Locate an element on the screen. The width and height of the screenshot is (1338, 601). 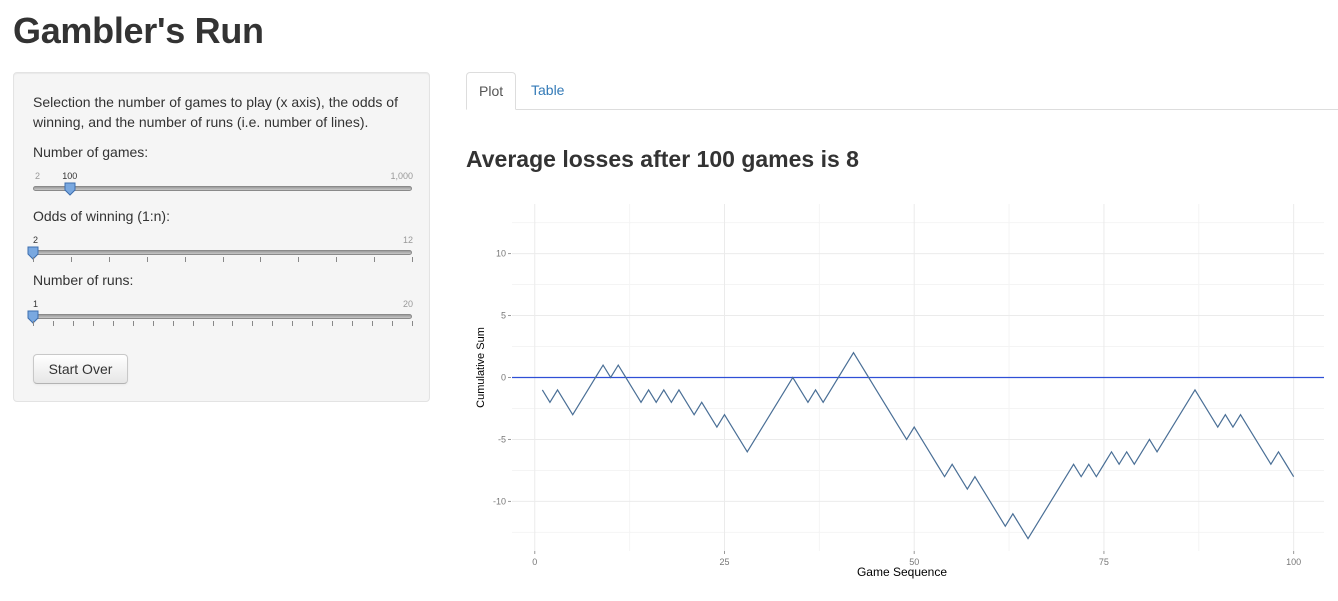
games-slider-max: 1,000 is located at coordinates (401, 176).